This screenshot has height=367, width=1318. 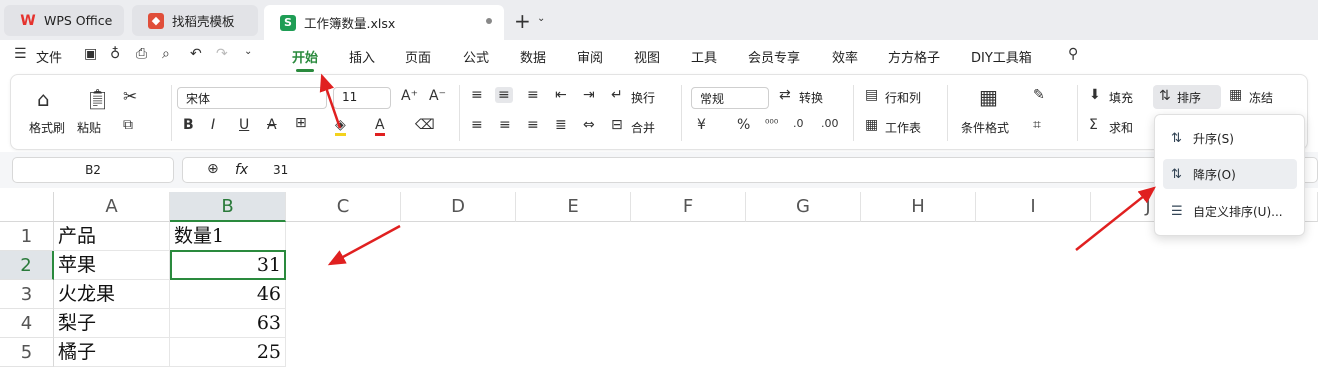 What do you see at coordinates (504, 95) in the screenshot?
I see `align-middle-icon: ≡` at bounding box center [504, 95].